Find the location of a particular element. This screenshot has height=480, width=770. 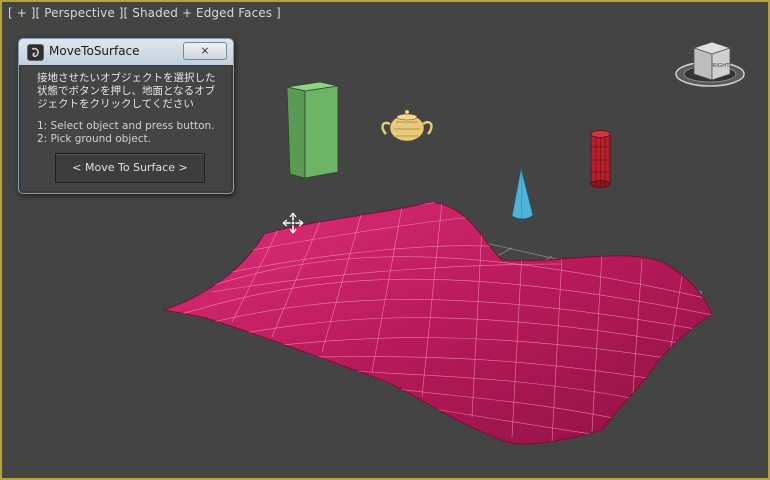

app-icon is located at coordinates (35, 52).